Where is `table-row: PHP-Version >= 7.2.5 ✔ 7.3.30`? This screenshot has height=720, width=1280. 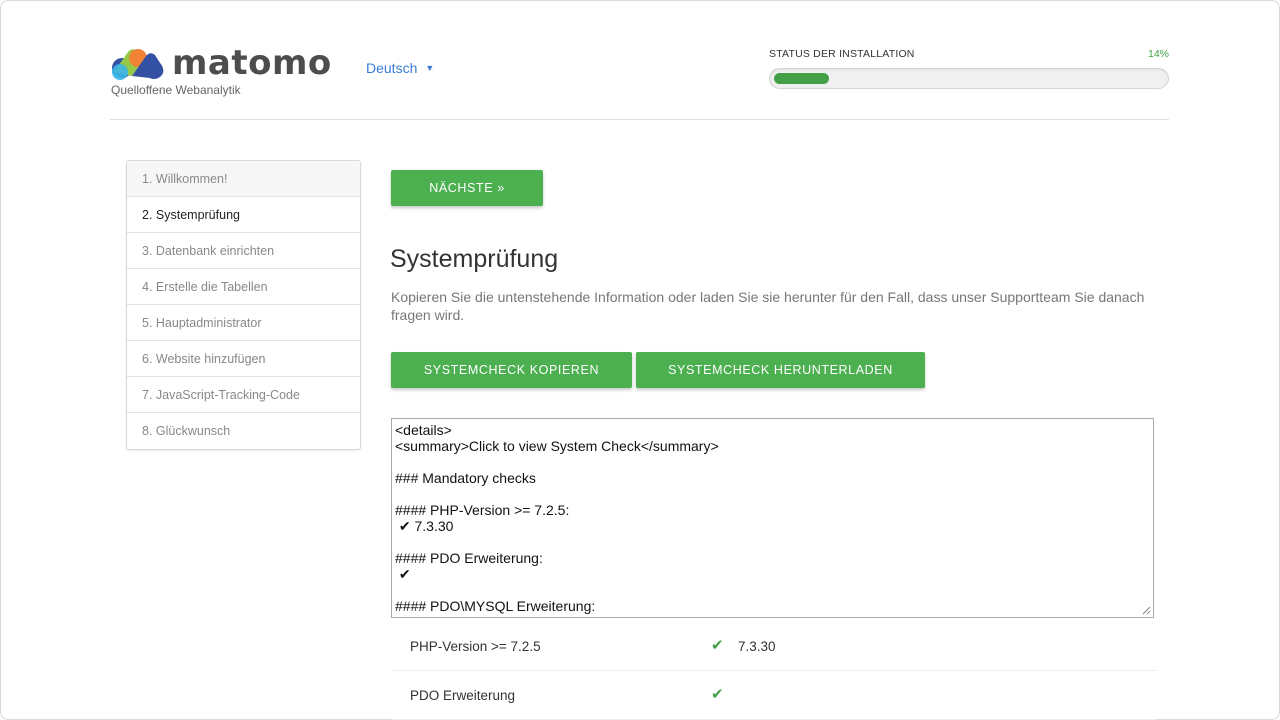 table-row: PHP-Version >= 7.2.5 ✔ 7.3.30 is located at coordinates (773, 646).